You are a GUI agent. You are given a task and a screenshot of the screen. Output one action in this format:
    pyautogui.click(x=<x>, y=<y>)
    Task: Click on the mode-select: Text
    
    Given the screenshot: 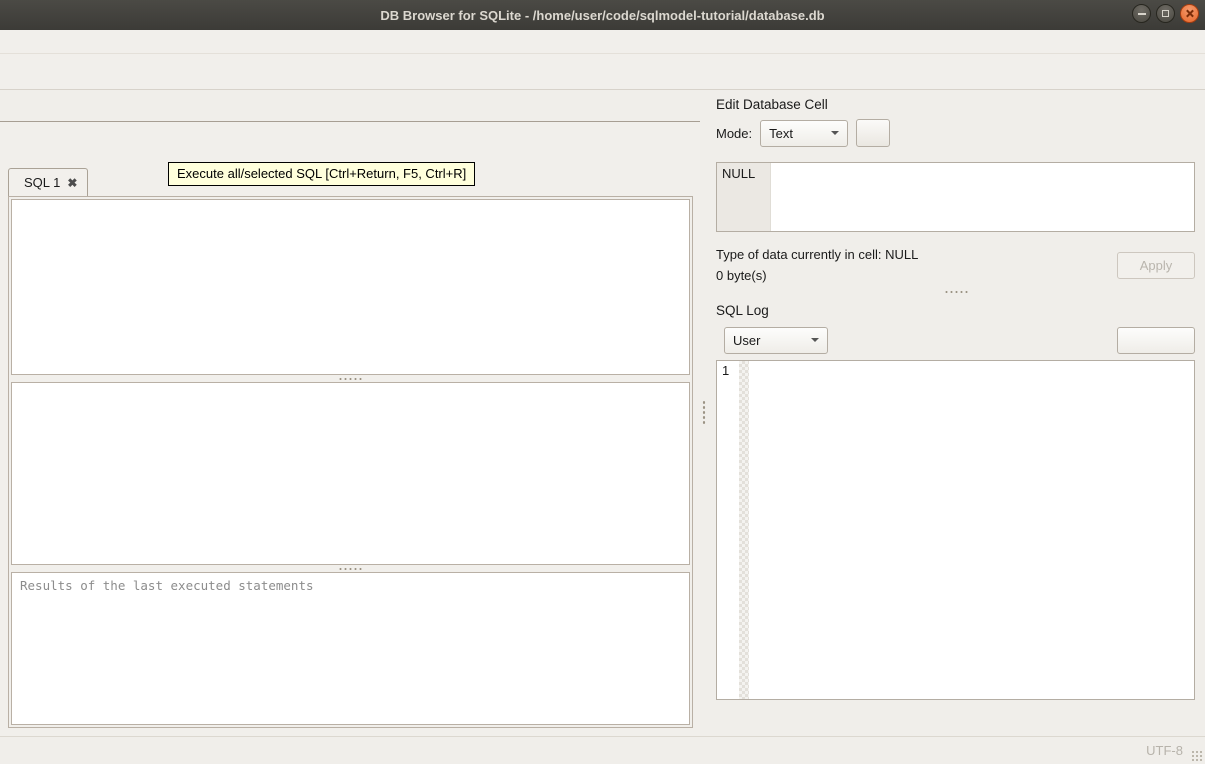 What is the action you would take?
    pyautogui.click(x=804, y=133)
    